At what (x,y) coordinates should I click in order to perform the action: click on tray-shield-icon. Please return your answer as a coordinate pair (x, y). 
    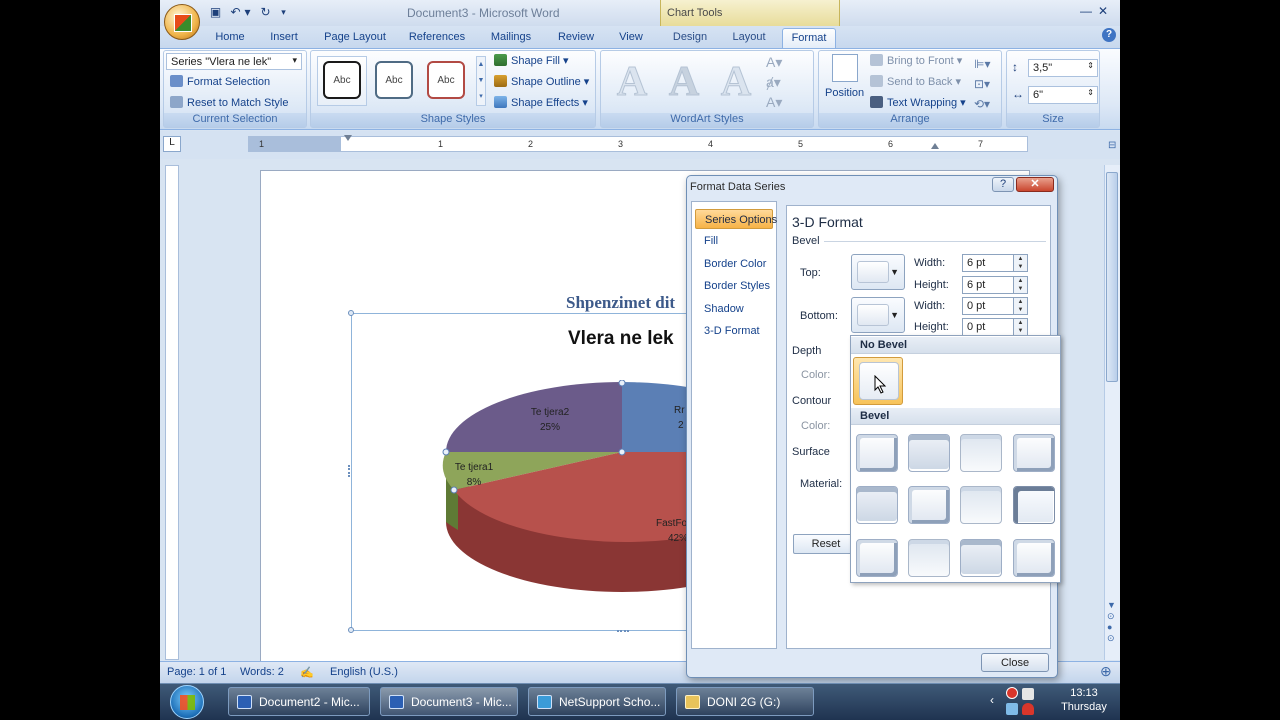
    Looking at the image, I should click on (1028, 709).